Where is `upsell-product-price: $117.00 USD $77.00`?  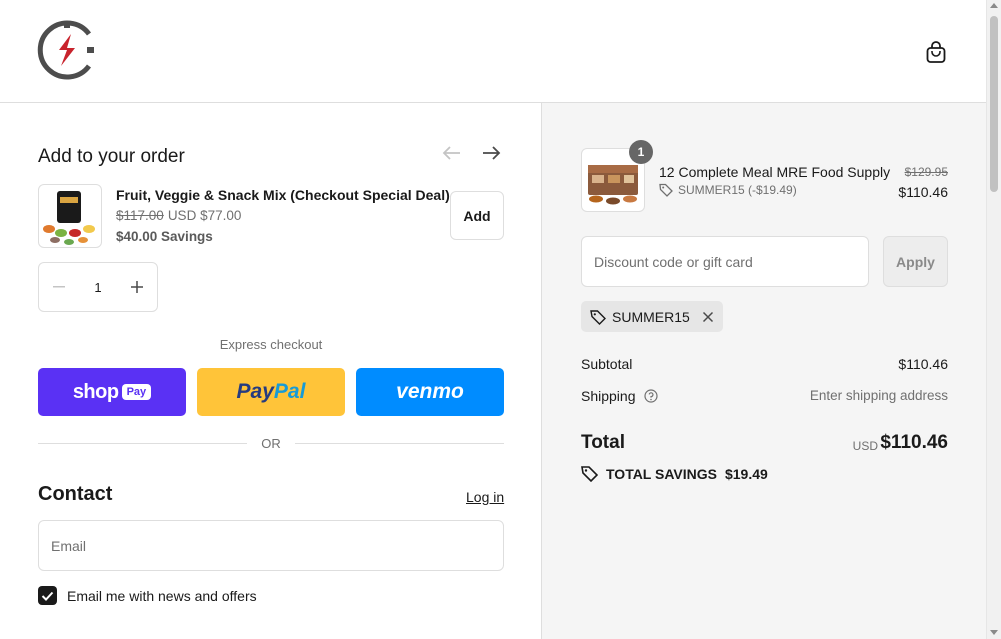 upsell-product-price: $117.00 USD $77.00 is located at coordinates (178, 215).